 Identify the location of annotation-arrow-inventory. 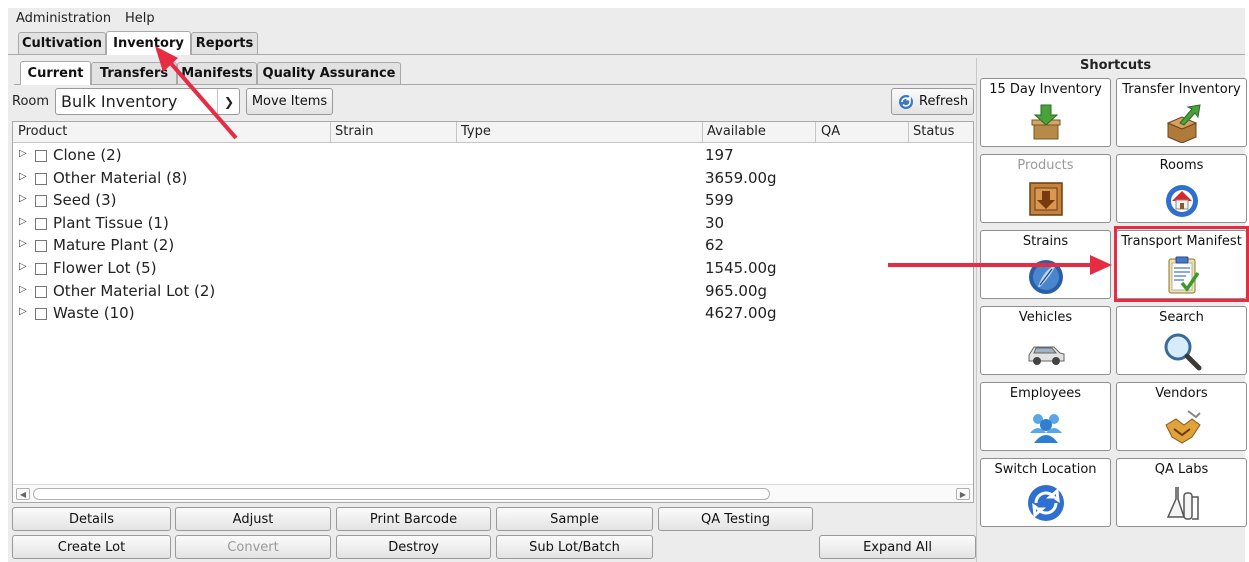
(196, 93).